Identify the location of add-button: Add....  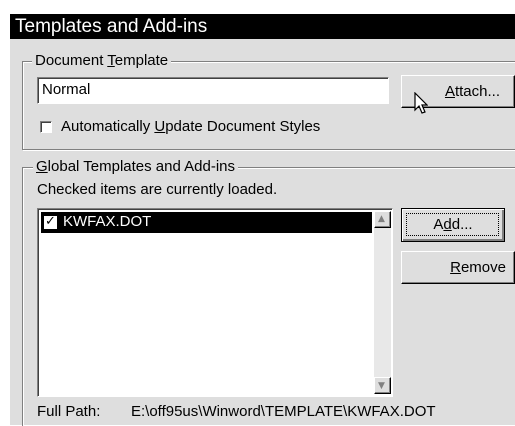
(453, 225).